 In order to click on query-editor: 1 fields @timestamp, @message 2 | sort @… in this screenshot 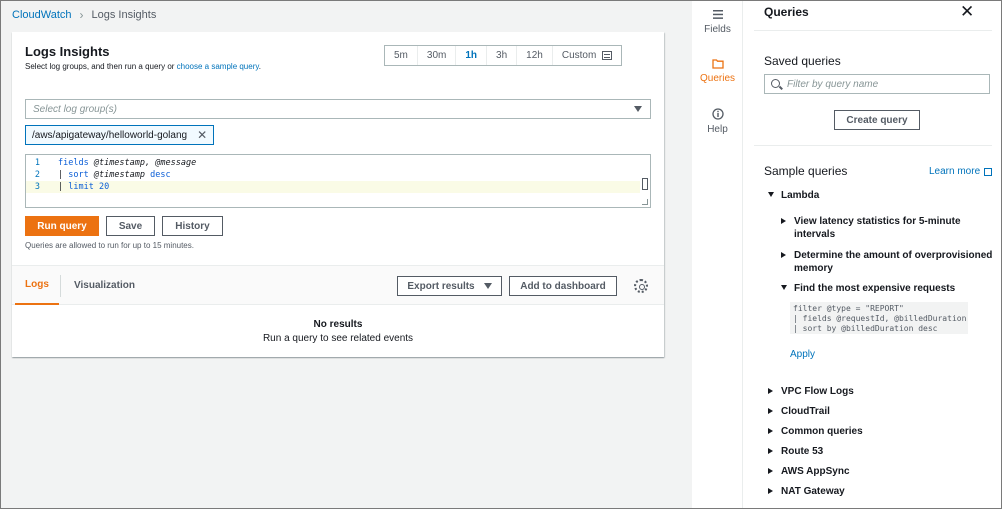, I will do `click(338, 181)`.